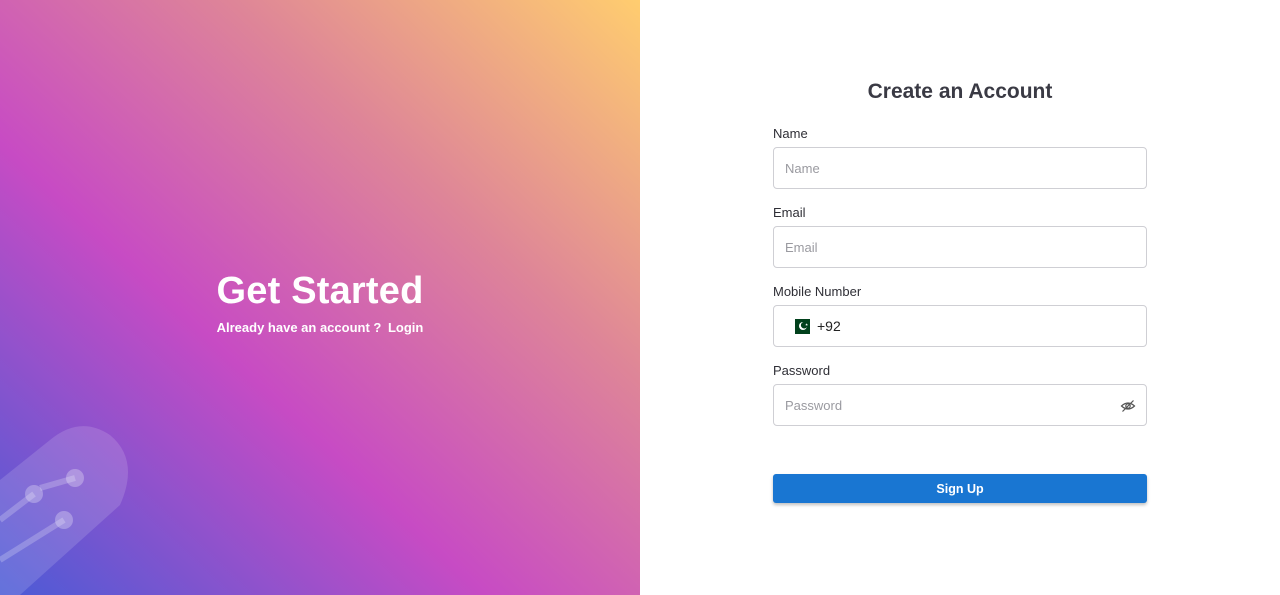 The width and height of the screenshot is (1280, 595). What do you see at coordinates (802, 370) in the screenshot?
I see `password-label: Password` at bounding box center [802, 370].